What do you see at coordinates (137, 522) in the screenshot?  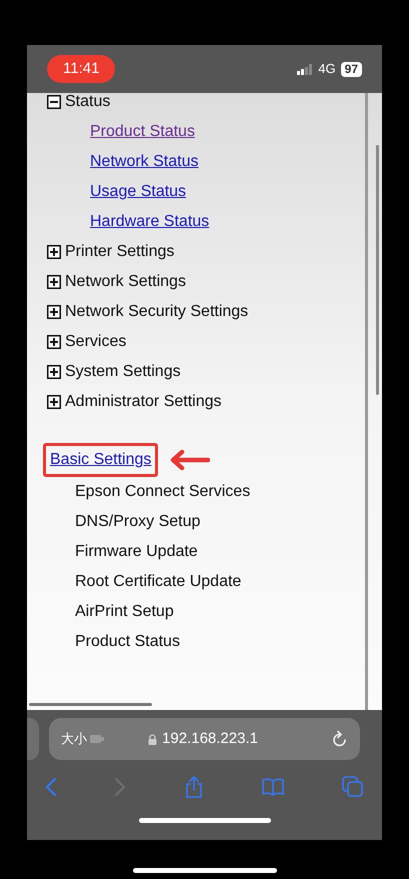 I see `settings-item: DNS/Proxy Setup` at bounding box center [137, 522].